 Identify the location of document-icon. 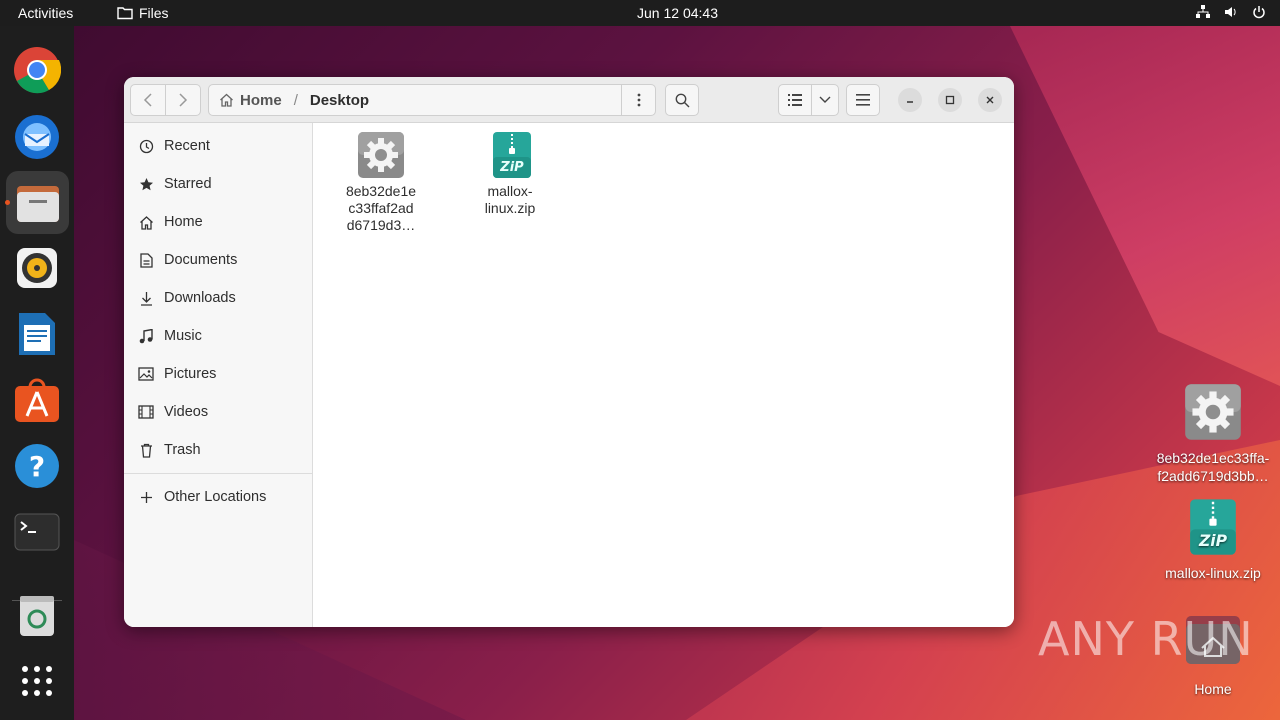
(146, 260).